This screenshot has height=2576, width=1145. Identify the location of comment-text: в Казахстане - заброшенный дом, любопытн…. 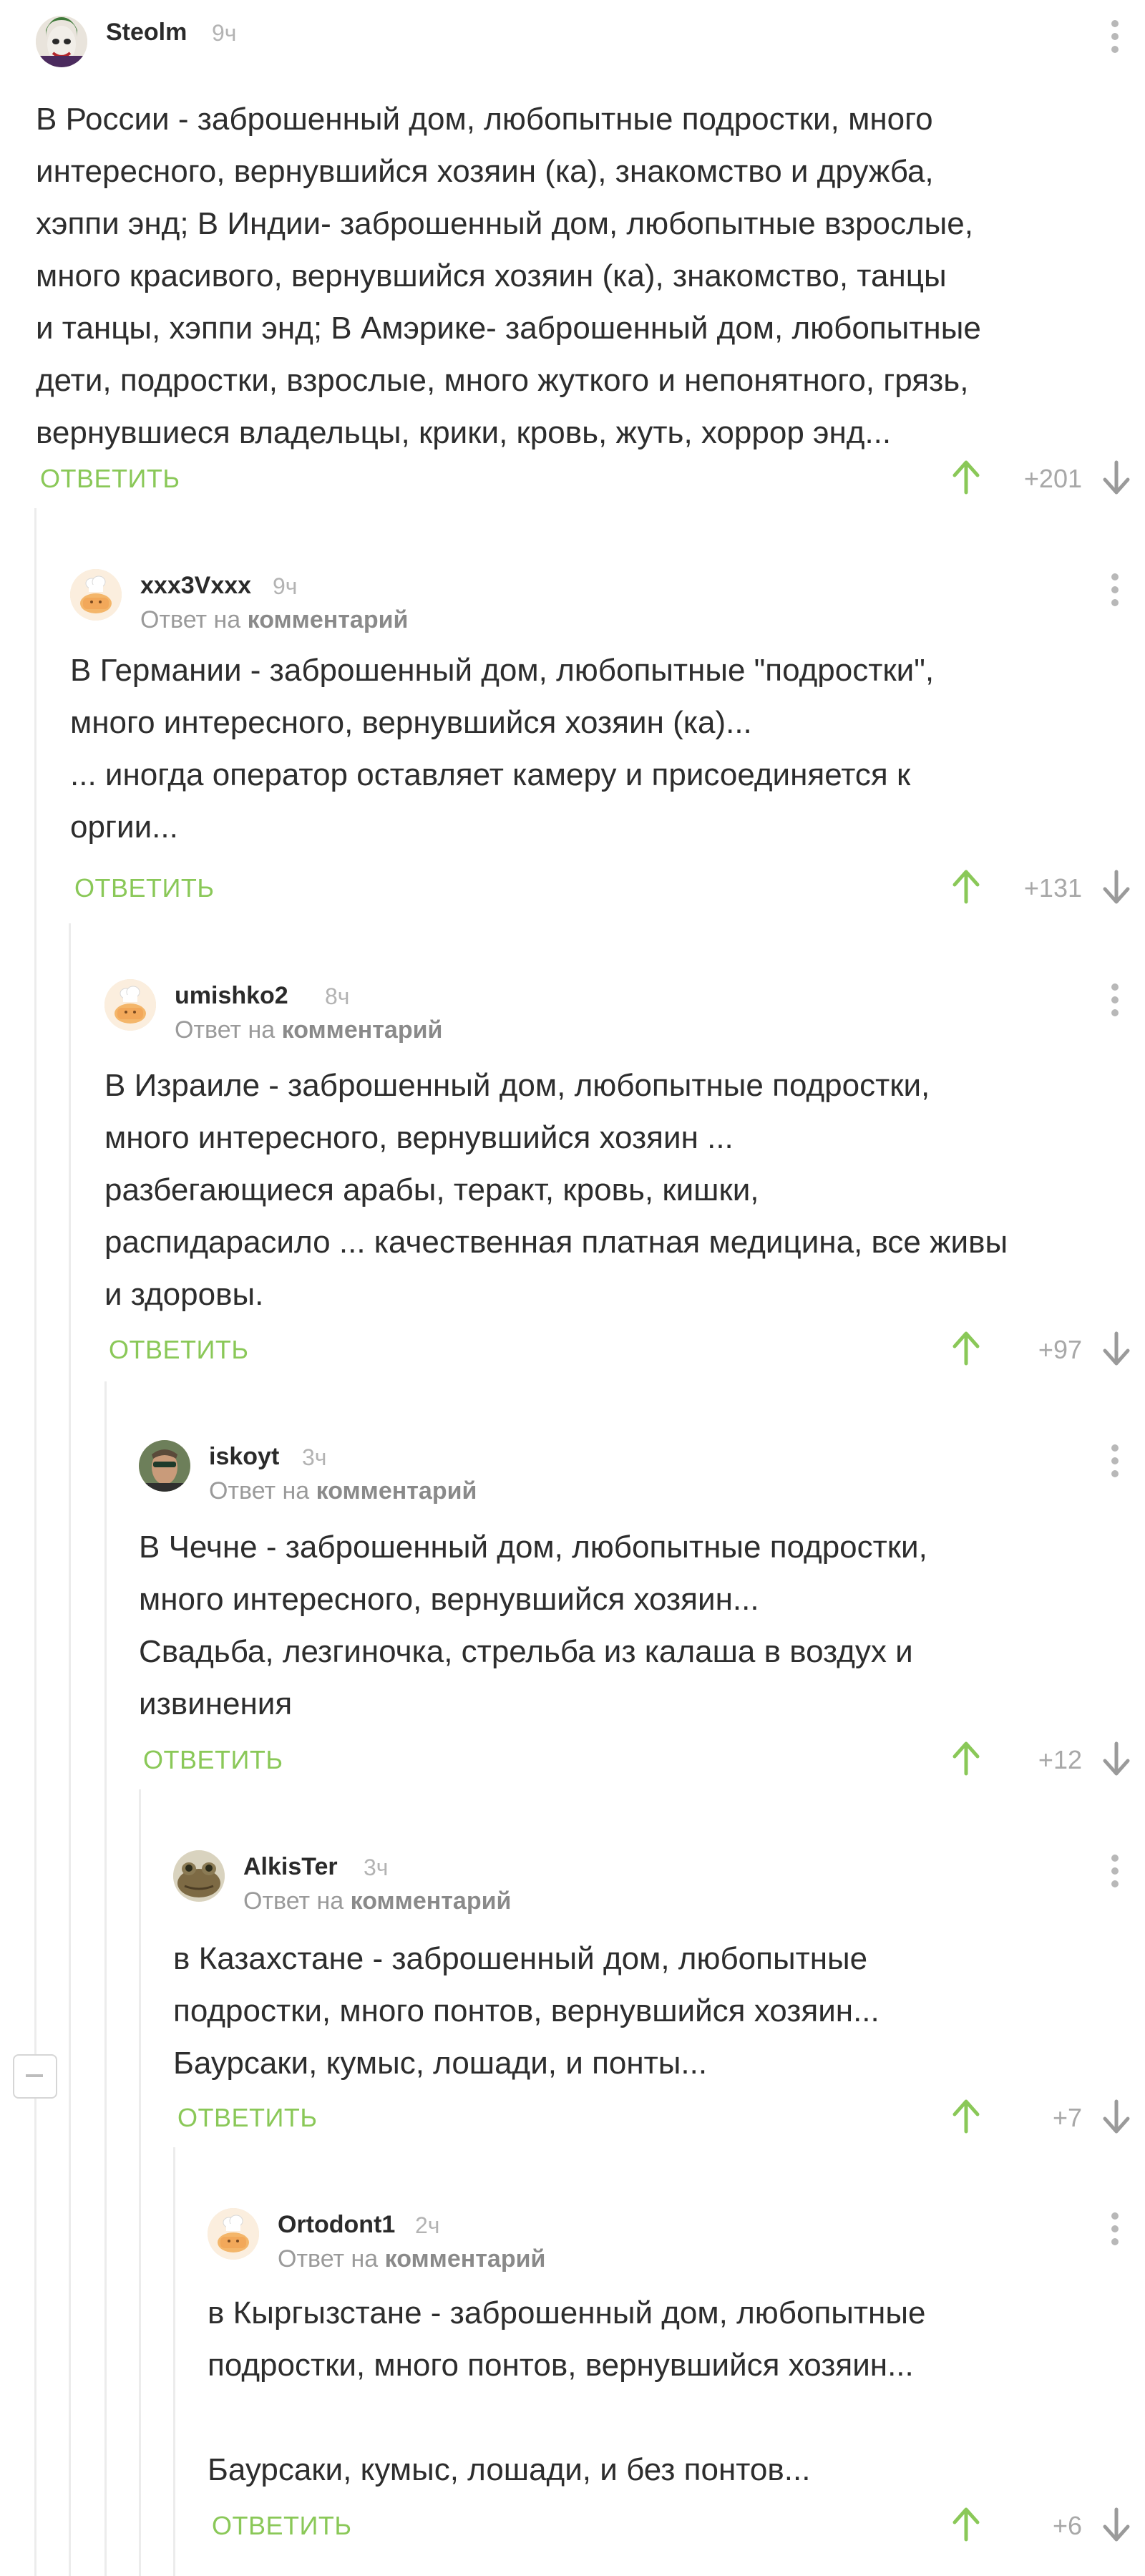
(526, 2011).